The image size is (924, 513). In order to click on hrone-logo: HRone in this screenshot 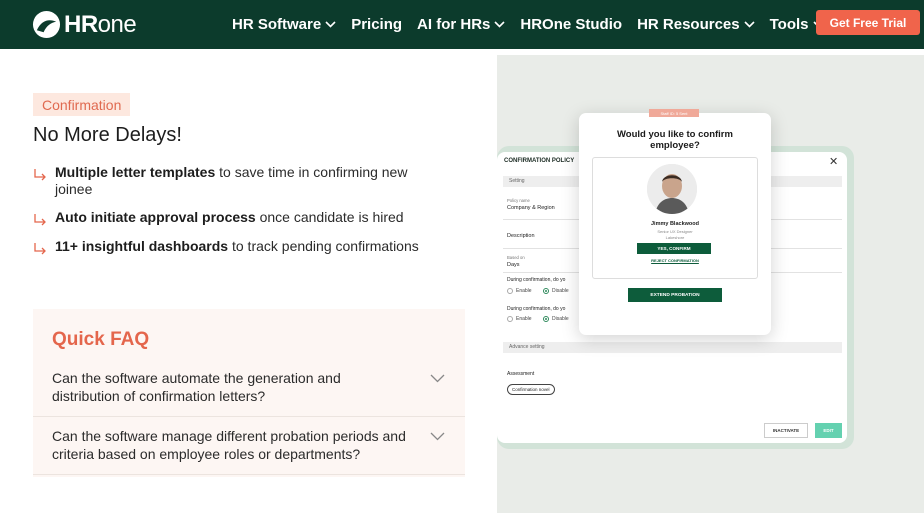, I will do `click(84, 24)`.